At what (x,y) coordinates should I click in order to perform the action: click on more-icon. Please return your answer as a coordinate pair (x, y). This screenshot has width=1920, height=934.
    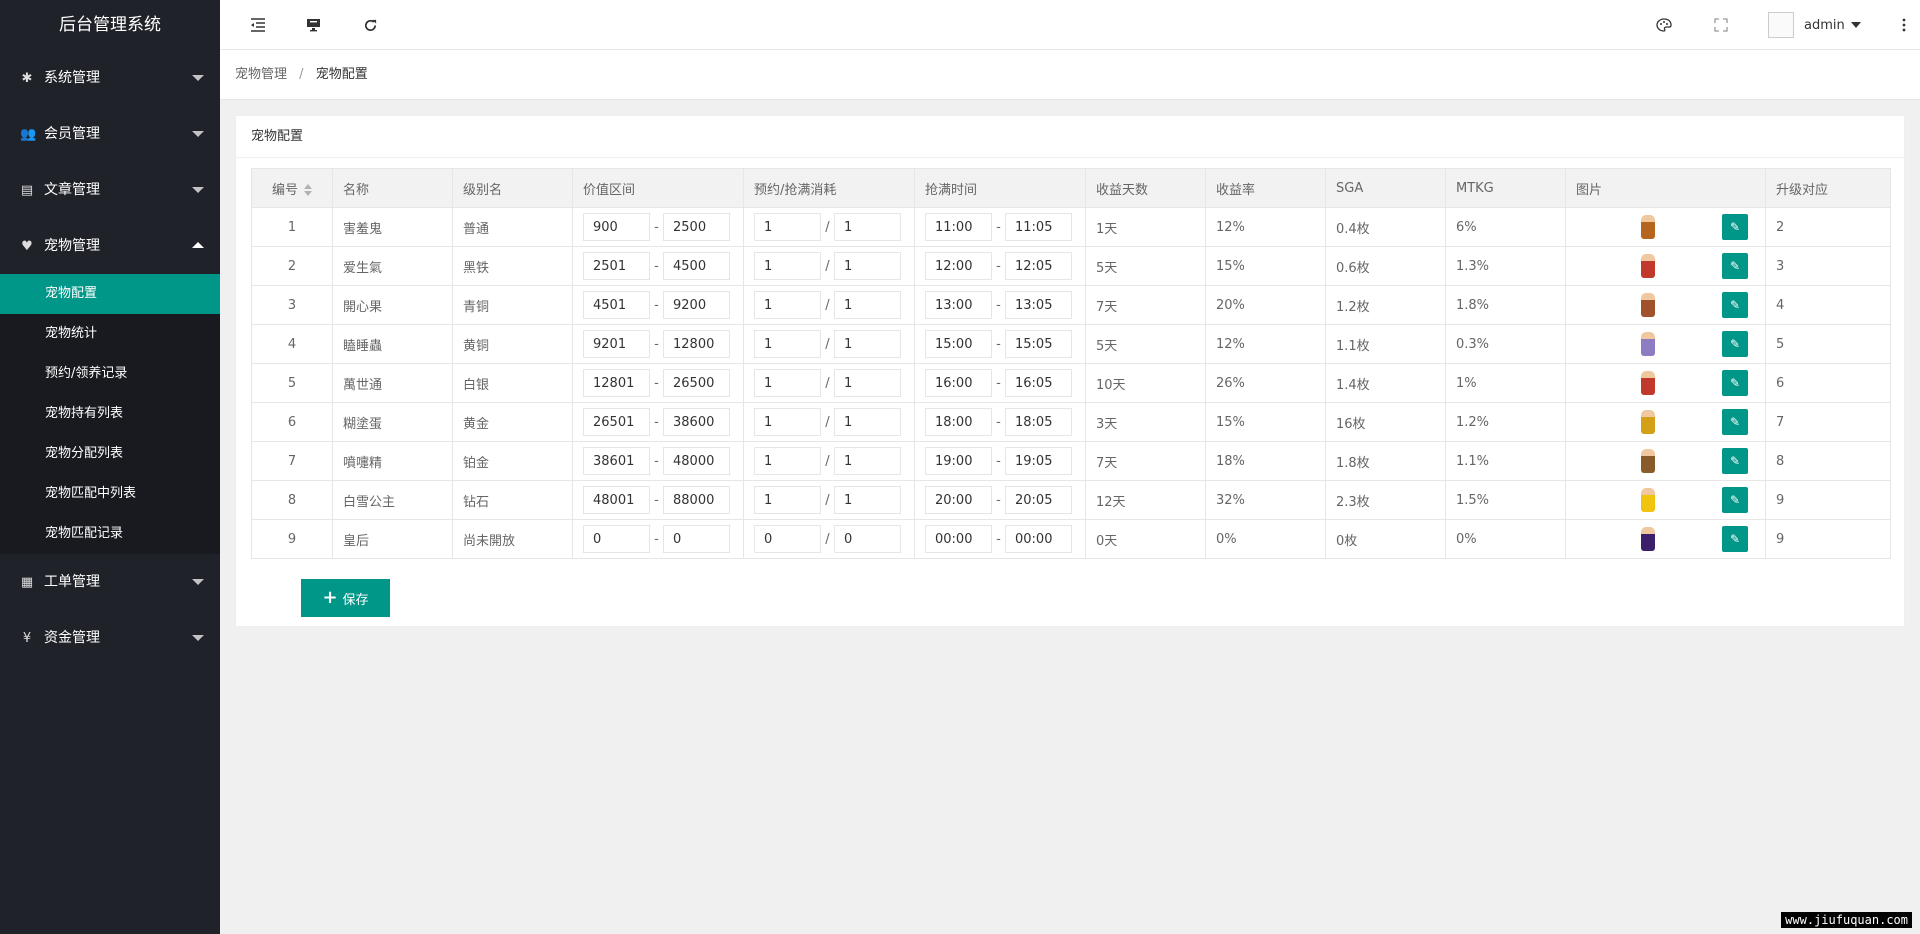
    Looking at the image, I should click on (1904, 25).